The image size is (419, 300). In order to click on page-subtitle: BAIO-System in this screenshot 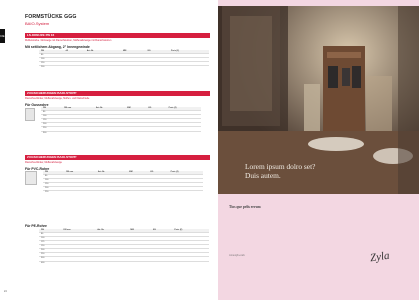, I will do `click(37, 23)`.